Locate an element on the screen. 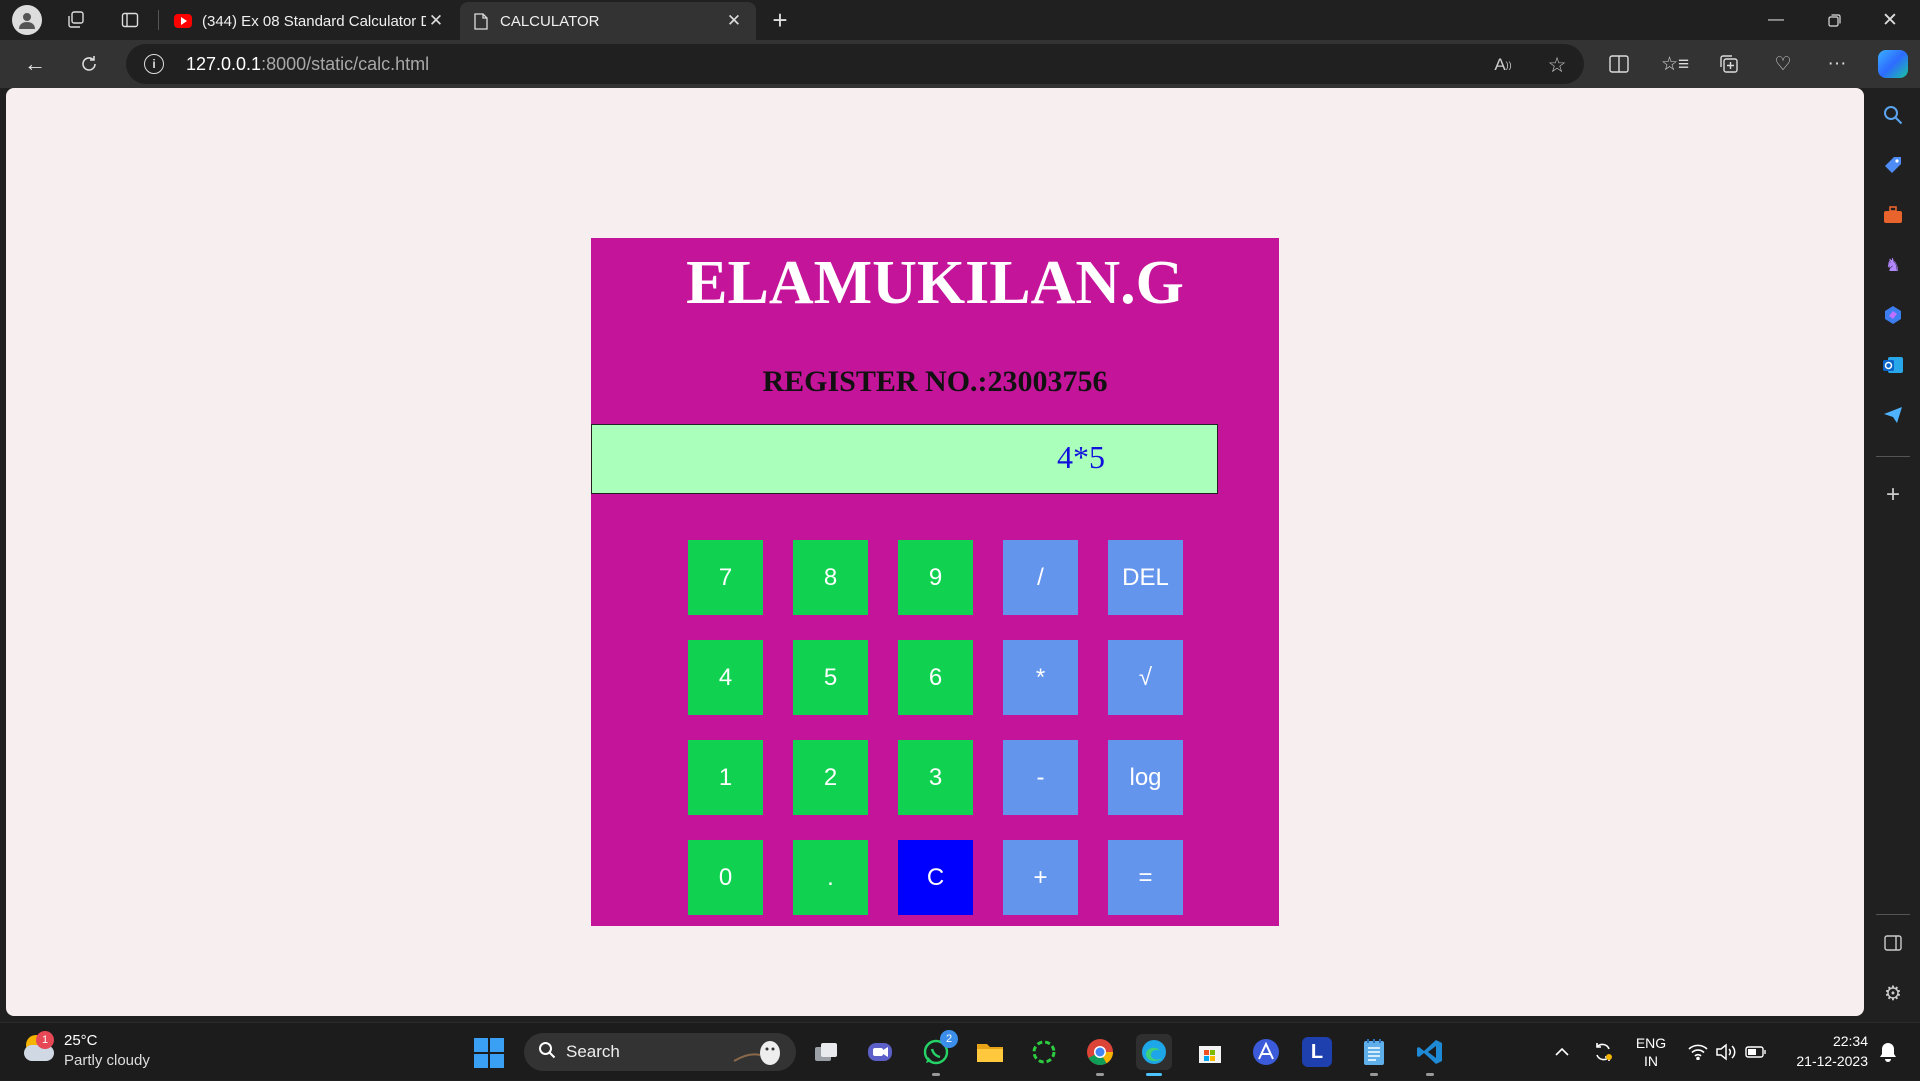 The image size is (1920, 1081). region-code: IN is located at coordinates (1651, 1061).